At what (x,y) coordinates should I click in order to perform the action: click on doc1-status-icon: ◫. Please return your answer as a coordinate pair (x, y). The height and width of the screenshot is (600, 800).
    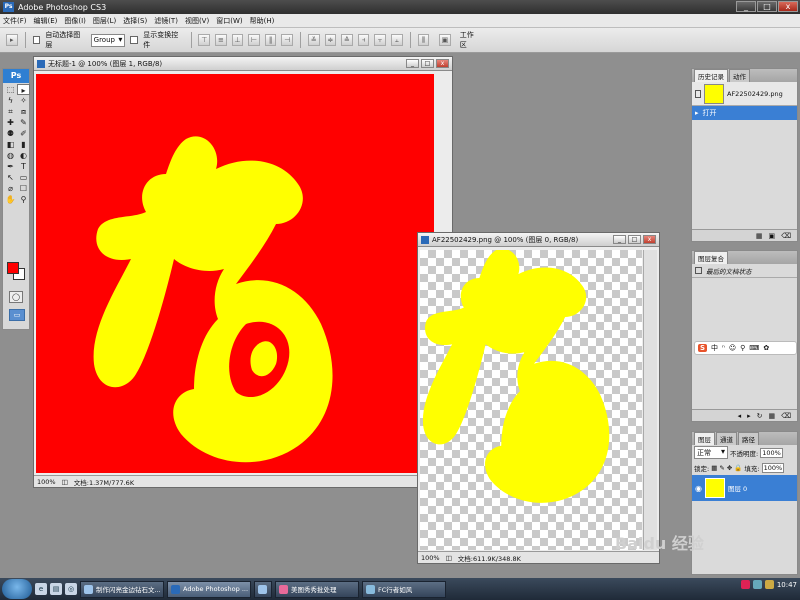
    Looking at the image, I should click on (65, 482).